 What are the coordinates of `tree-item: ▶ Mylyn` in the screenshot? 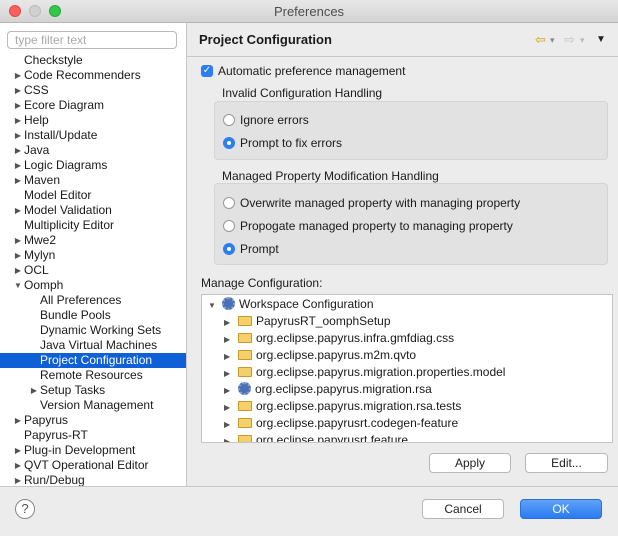 It's located at (93, 255).